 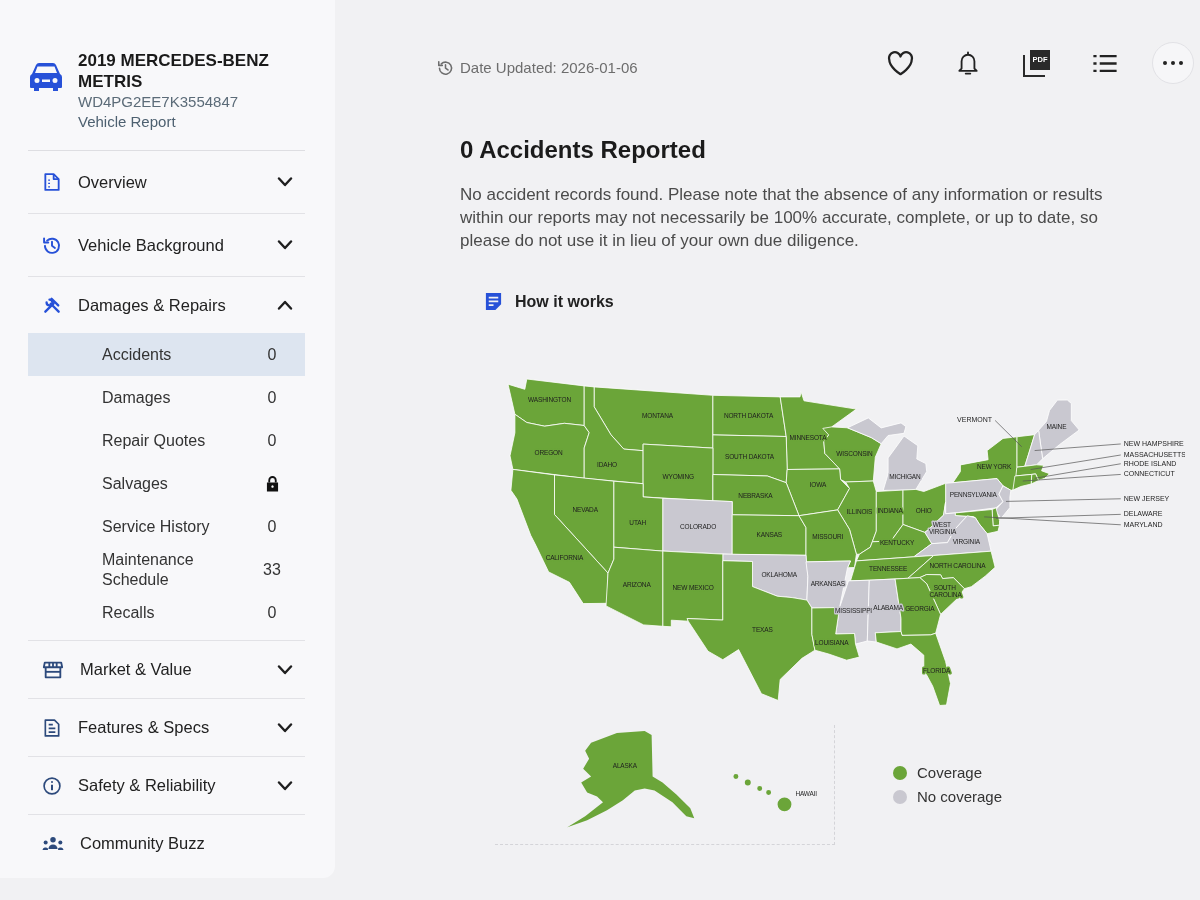 What do you see at coordinates (549, 301) in the screenshot?
I see `how-it-works-link: How it works` at bounding box center [549, 301].